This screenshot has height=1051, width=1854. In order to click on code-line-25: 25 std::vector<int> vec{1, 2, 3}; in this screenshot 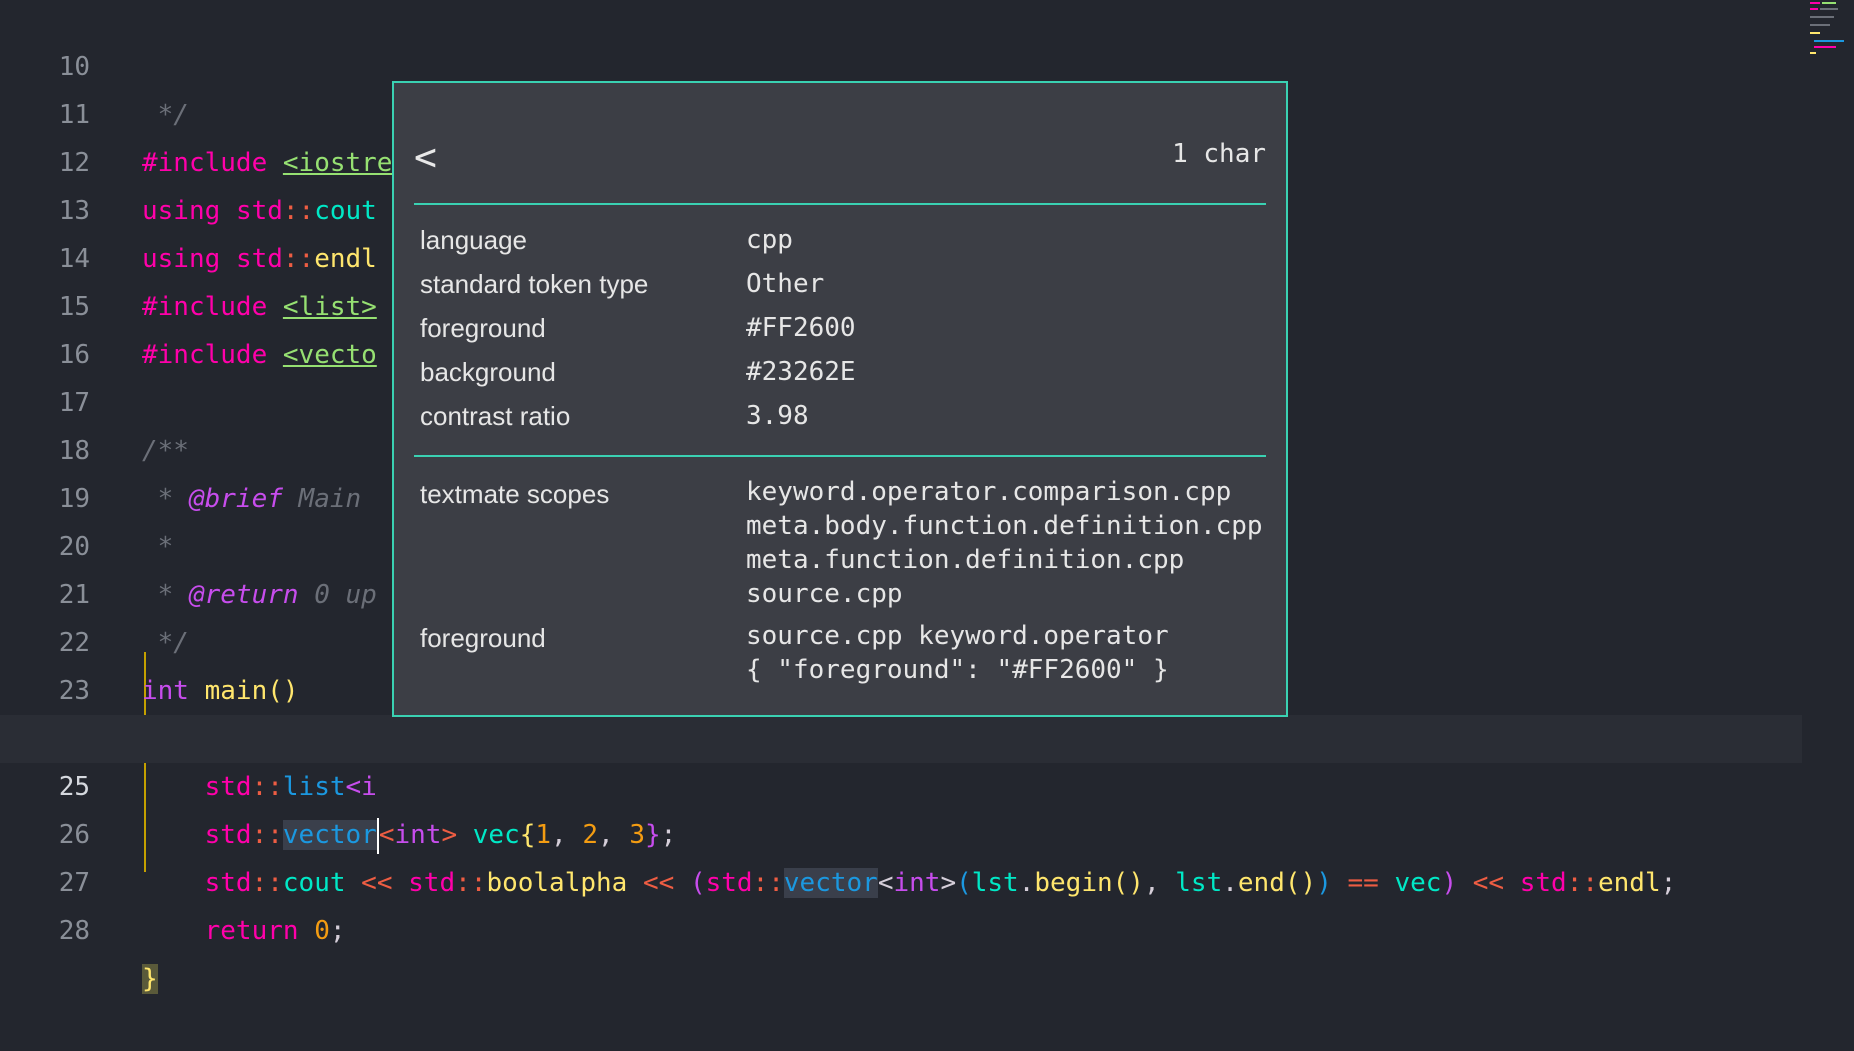, I will do `click(901, 784)`.